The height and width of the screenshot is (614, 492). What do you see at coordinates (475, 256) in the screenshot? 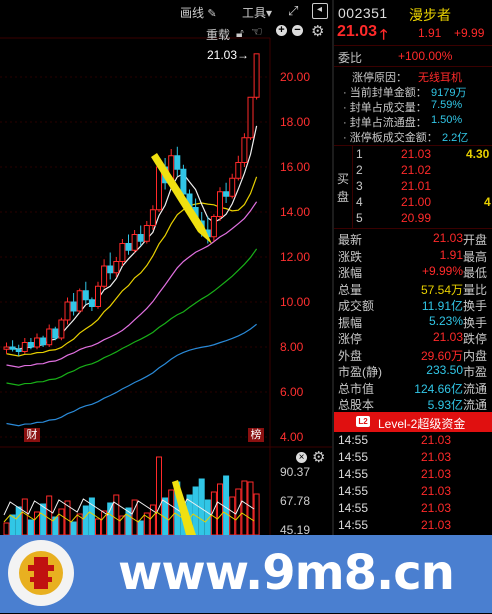
I see `stat-label-secondary: 最高` at bounding box center [475, 256].